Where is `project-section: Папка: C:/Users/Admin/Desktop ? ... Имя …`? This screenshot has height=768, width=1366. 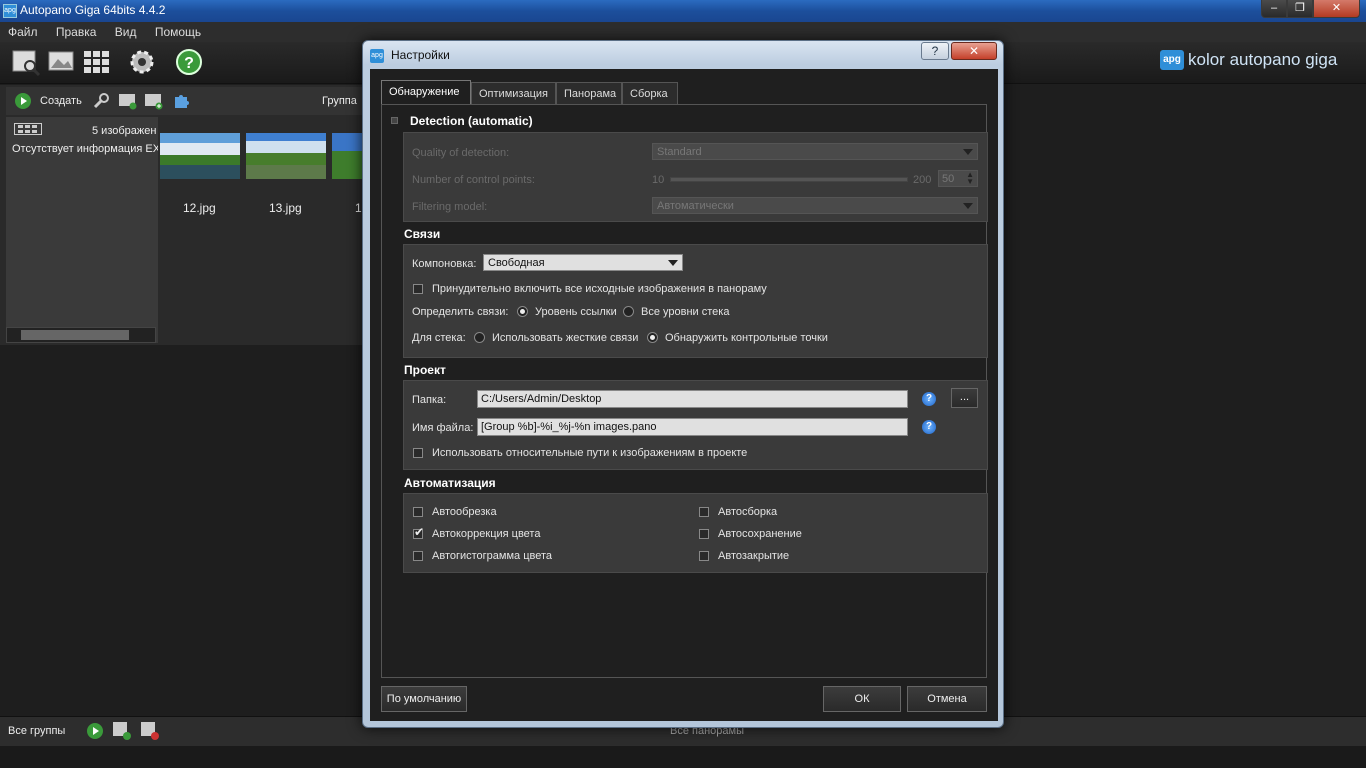 project-section: Папка: C:/Users/Admin/Desktop ? ... Имя … is located at coordinates (695, 425).